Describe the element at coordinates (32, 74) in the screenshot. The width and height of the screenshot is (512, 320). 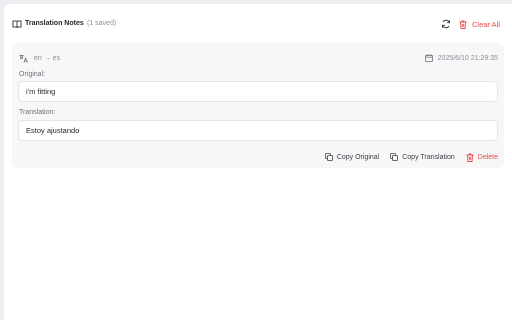
I see `original-label: Original:` at that location.